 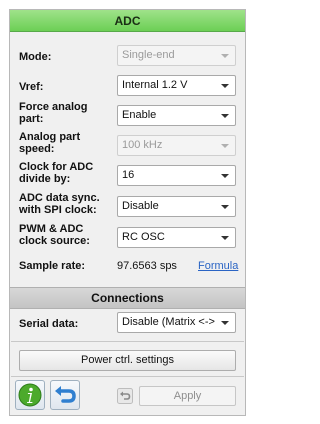 I want to click on connections-section-header: Connections, so click(x=127, y=298).